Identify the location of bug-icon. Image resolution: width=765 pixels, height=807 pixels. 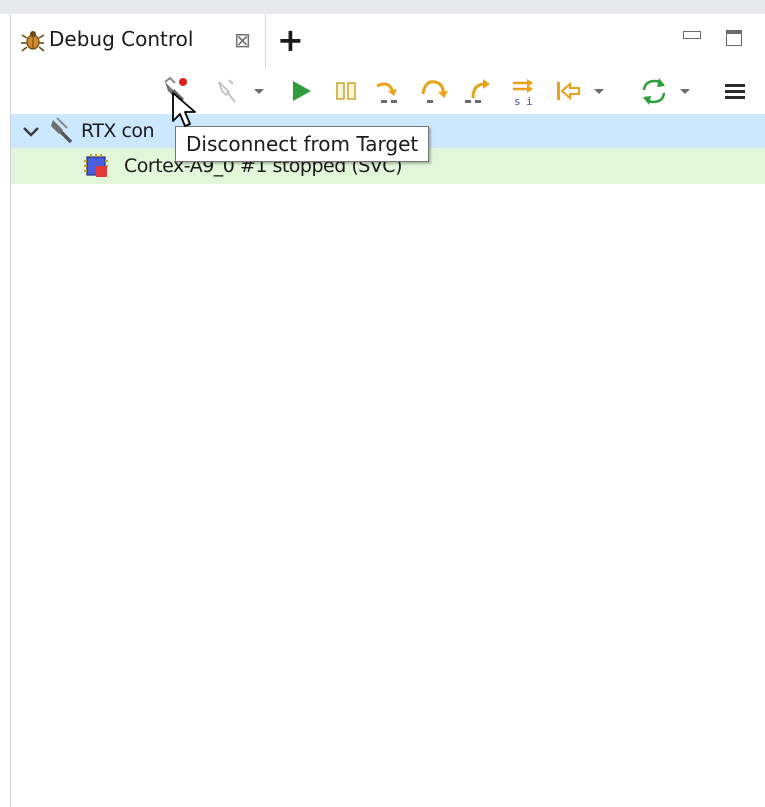
(32, 41).